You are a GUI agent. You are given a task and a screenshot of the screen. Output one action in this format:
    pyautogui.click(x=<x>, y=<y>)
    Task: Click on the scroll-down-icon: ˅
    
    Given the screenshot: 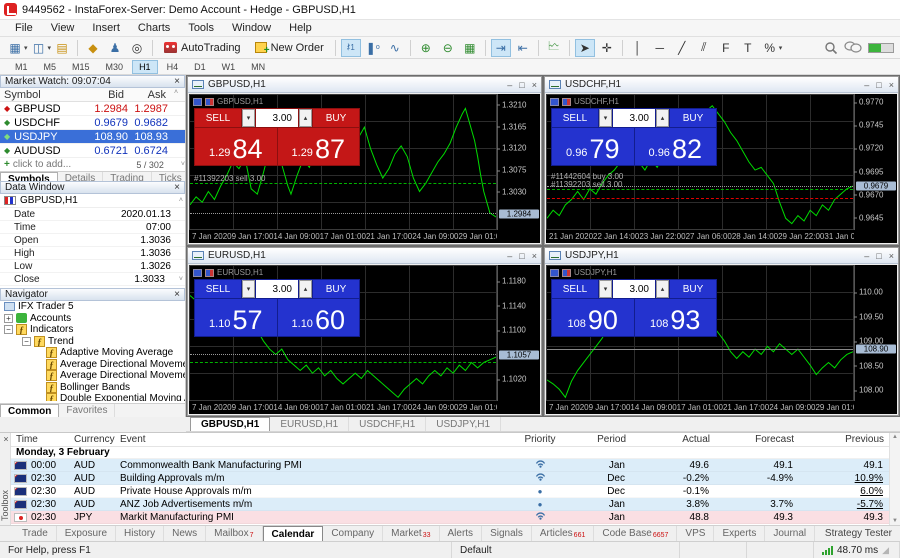 What is the action you would take?
    pyautogui.click(x=182, y=279)
    